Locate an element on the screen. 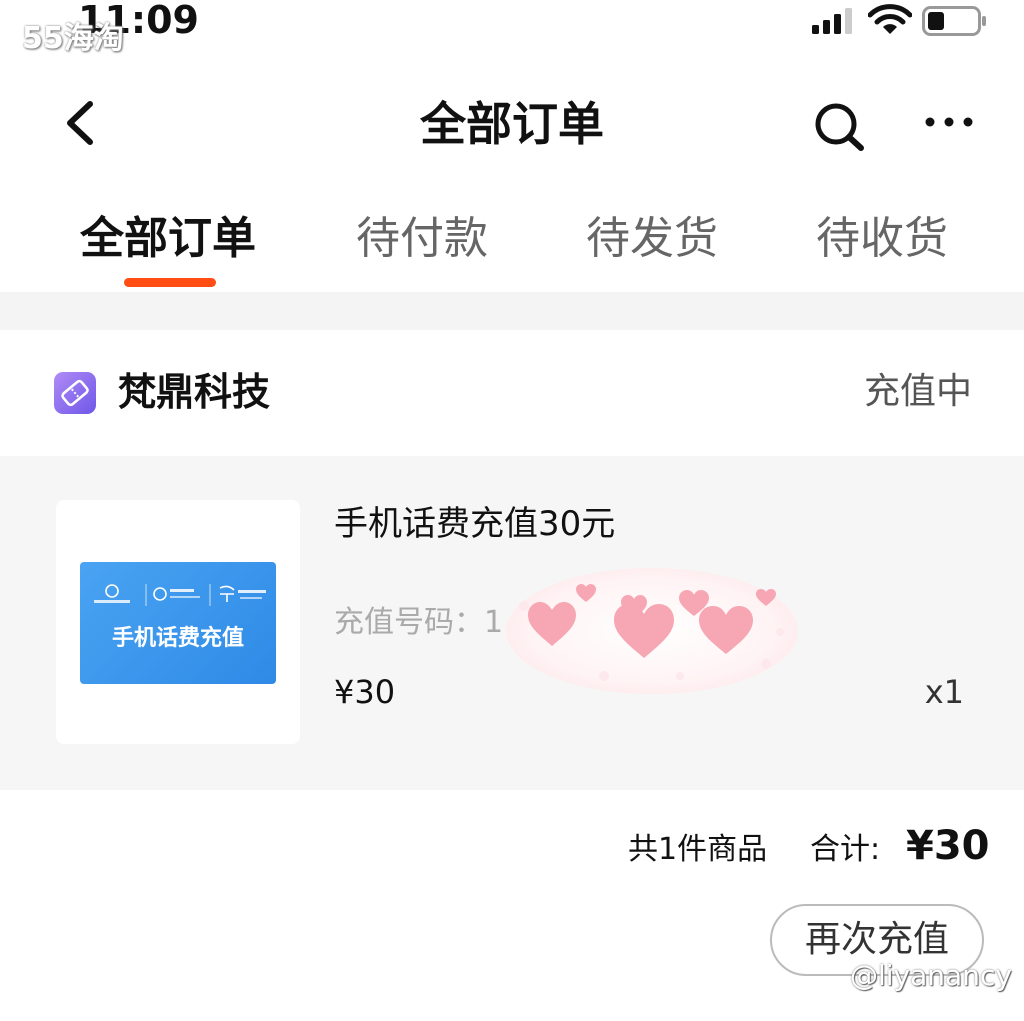 Image resolution: width=1024 pixels, height=1021 pixels. tab-pending-shipment: 待发货 is located at coordinates (652, 239).